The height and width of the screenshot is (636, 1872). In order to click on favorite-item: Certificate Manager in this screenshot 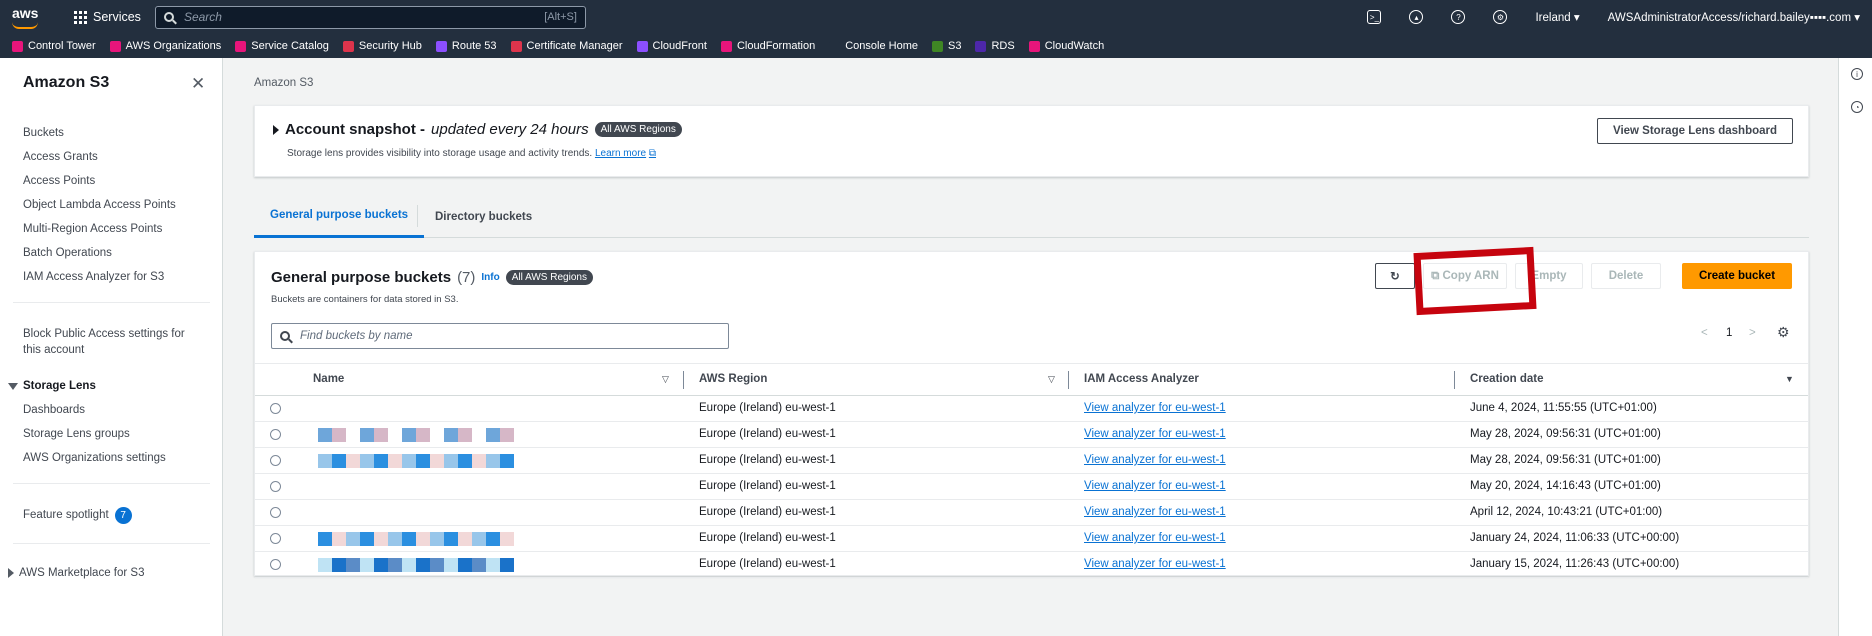, I will do `click(566, 46)`.